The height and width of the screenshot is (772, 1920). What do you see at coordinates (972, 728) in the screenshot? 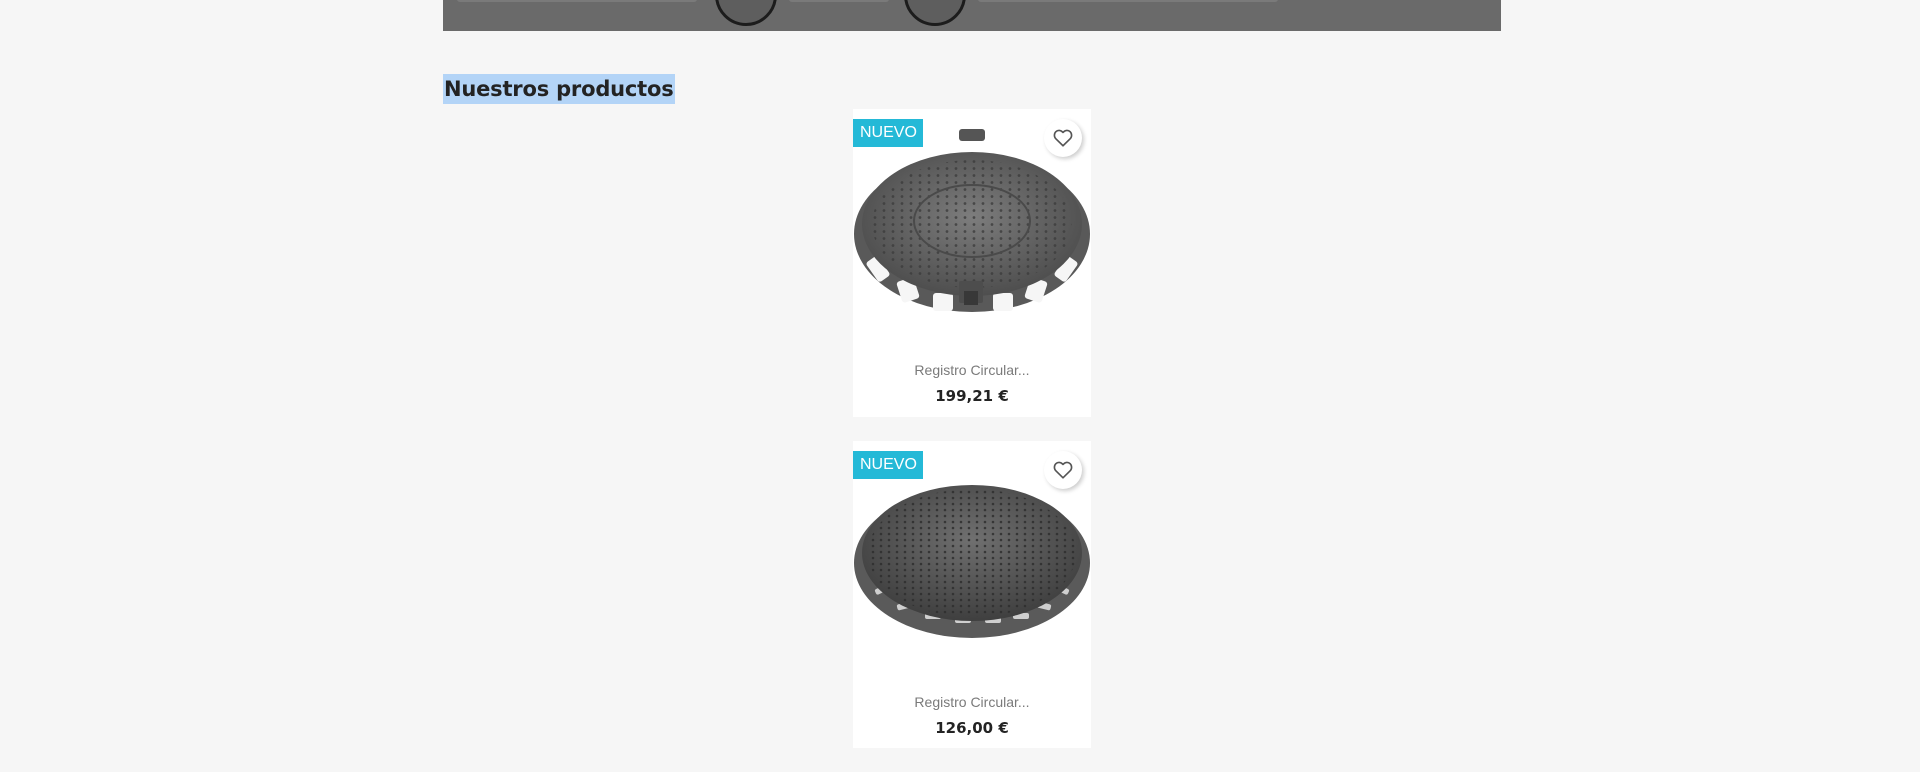
I see `product-price: 126,00 €` at bounding box center [972, 728].